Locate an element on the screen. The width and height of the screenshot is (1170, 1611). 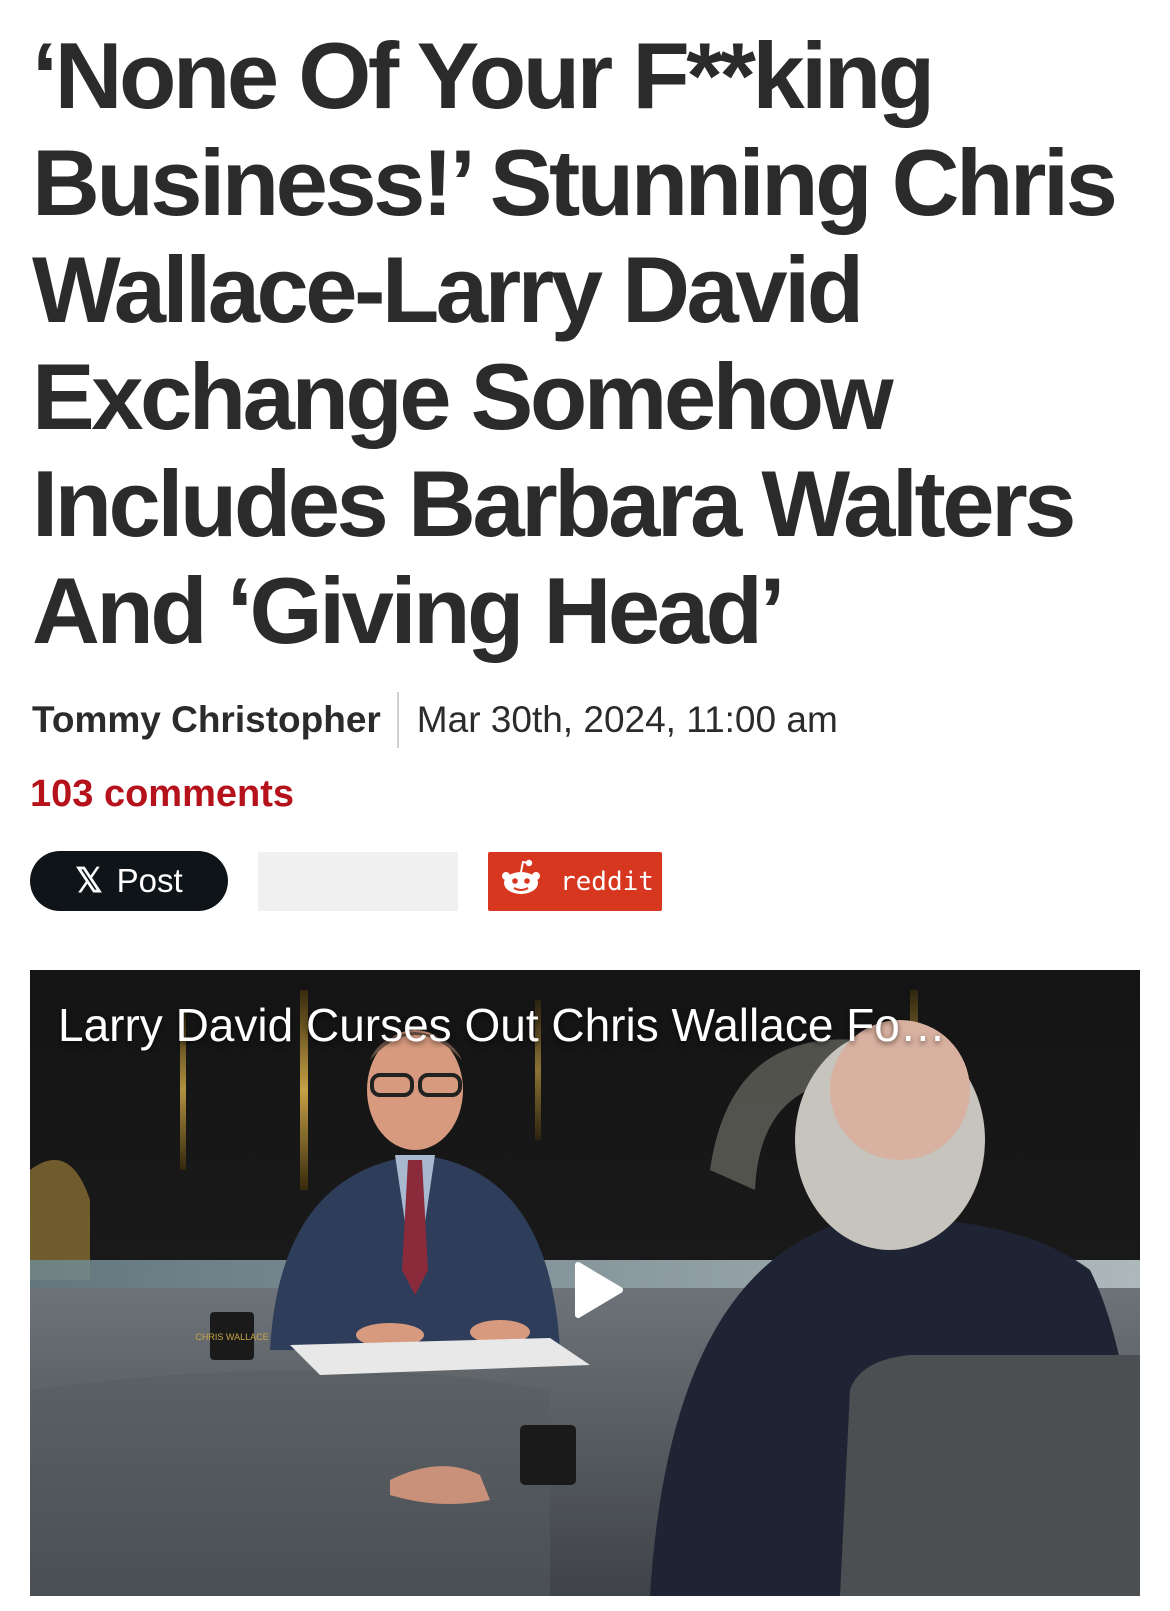
byline-divider is located at coordinates (397, 720).